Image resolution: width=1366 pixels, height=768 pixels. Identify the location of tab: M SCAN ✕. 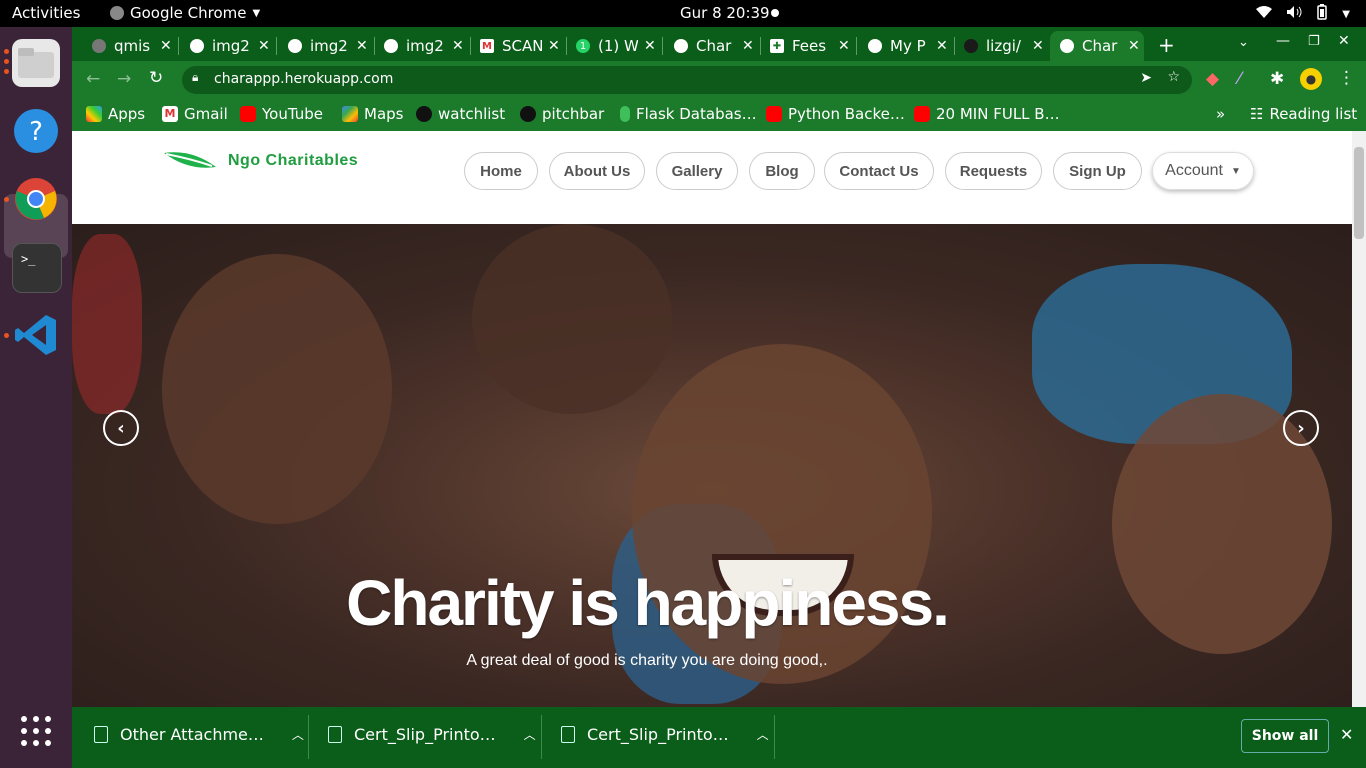
(520, 46).